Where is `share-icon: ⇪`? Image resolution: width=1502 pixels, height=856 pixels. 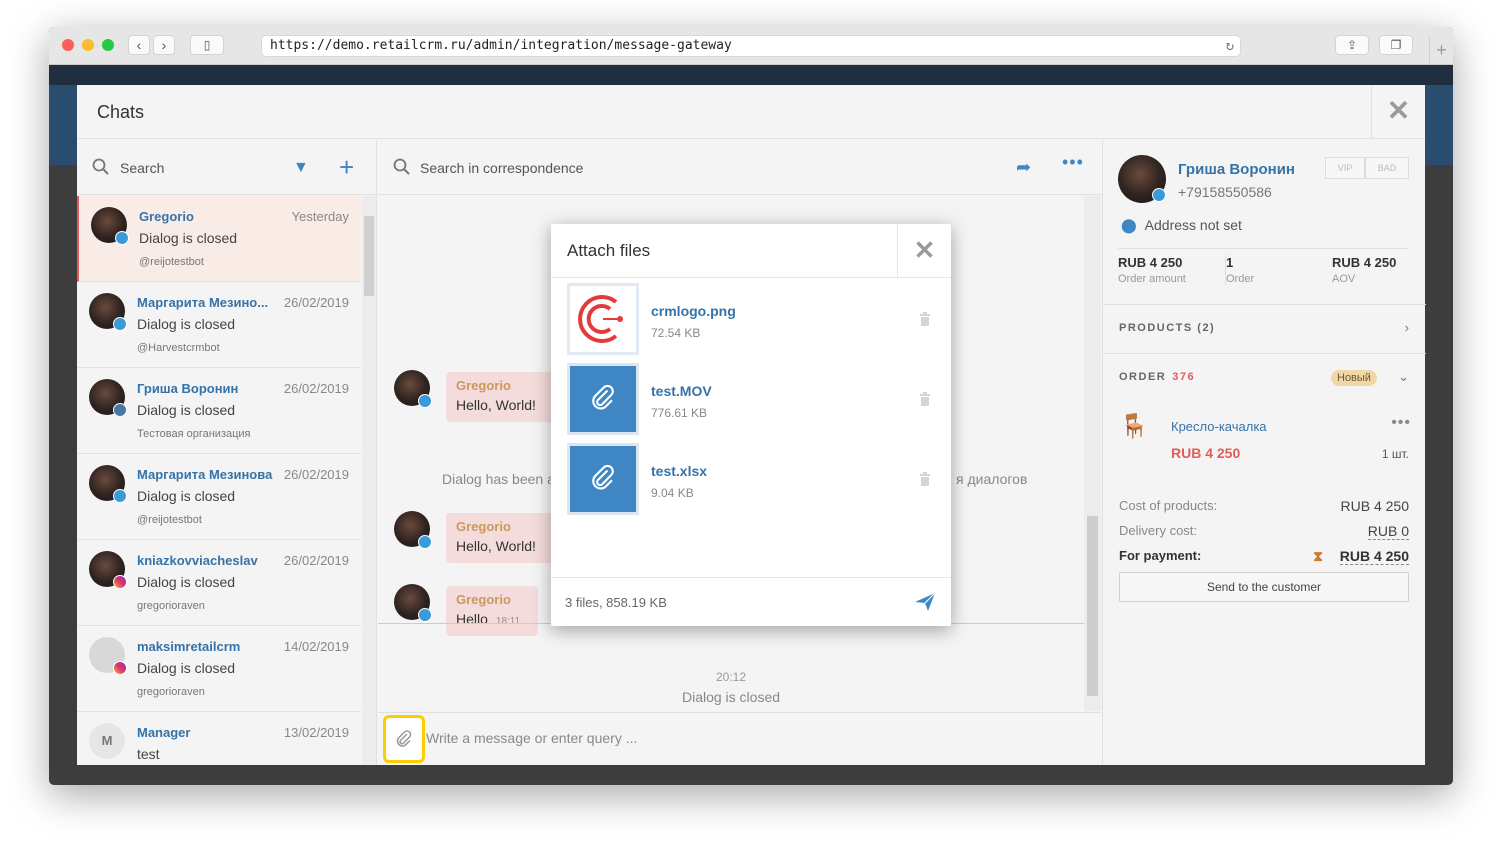
share-icon: ⇪ is located at coordinates (1352, 45).